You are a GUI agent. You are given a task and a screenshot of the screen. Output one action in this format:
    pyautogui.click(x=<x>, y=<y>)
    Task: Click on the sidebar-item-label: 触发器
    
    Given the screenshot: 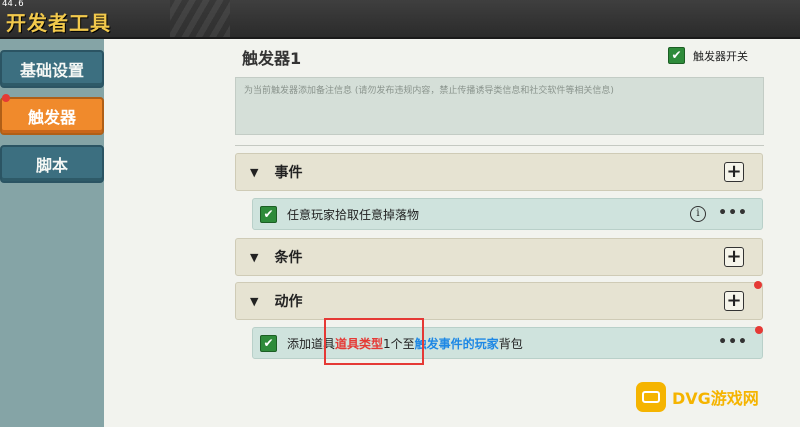 What is the action you would take?
    pyautogui.click(x=51, y=117)
    